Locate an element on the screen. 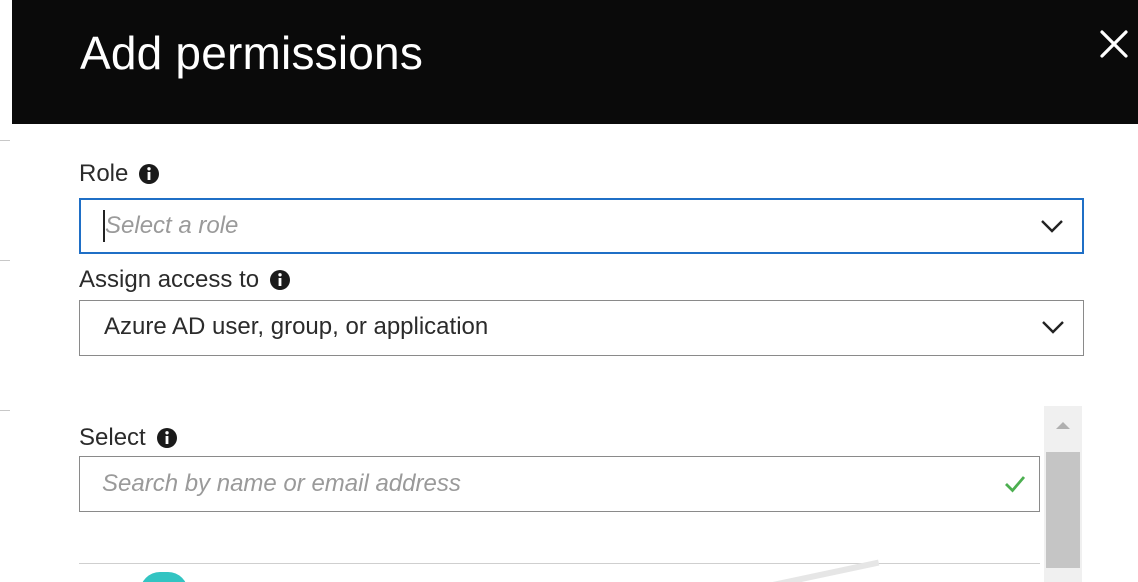 Image resolution: width=1138 pixels, height=582 pixels. assign-access-label: Assign access to is located at coordinates (169, 279).